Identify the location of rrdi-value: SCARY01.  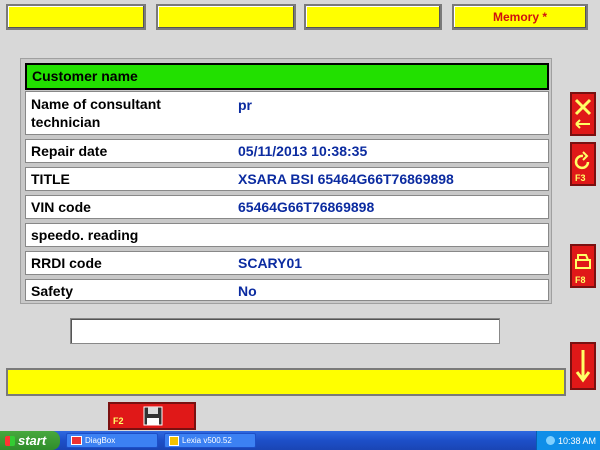
(270, 263).